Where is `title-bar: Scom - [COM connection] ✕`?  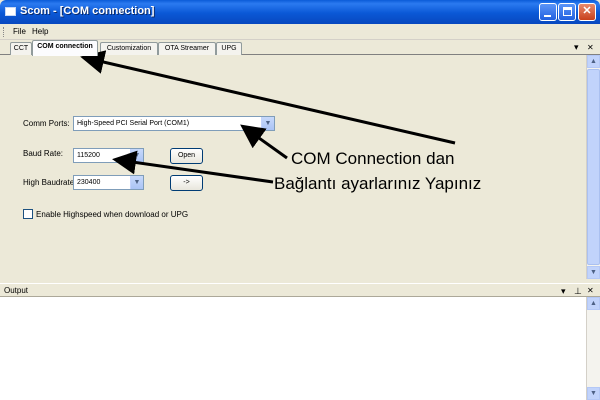 title-bar: Scom - [COM connection] ✕ is located at coordinates (300, 12).